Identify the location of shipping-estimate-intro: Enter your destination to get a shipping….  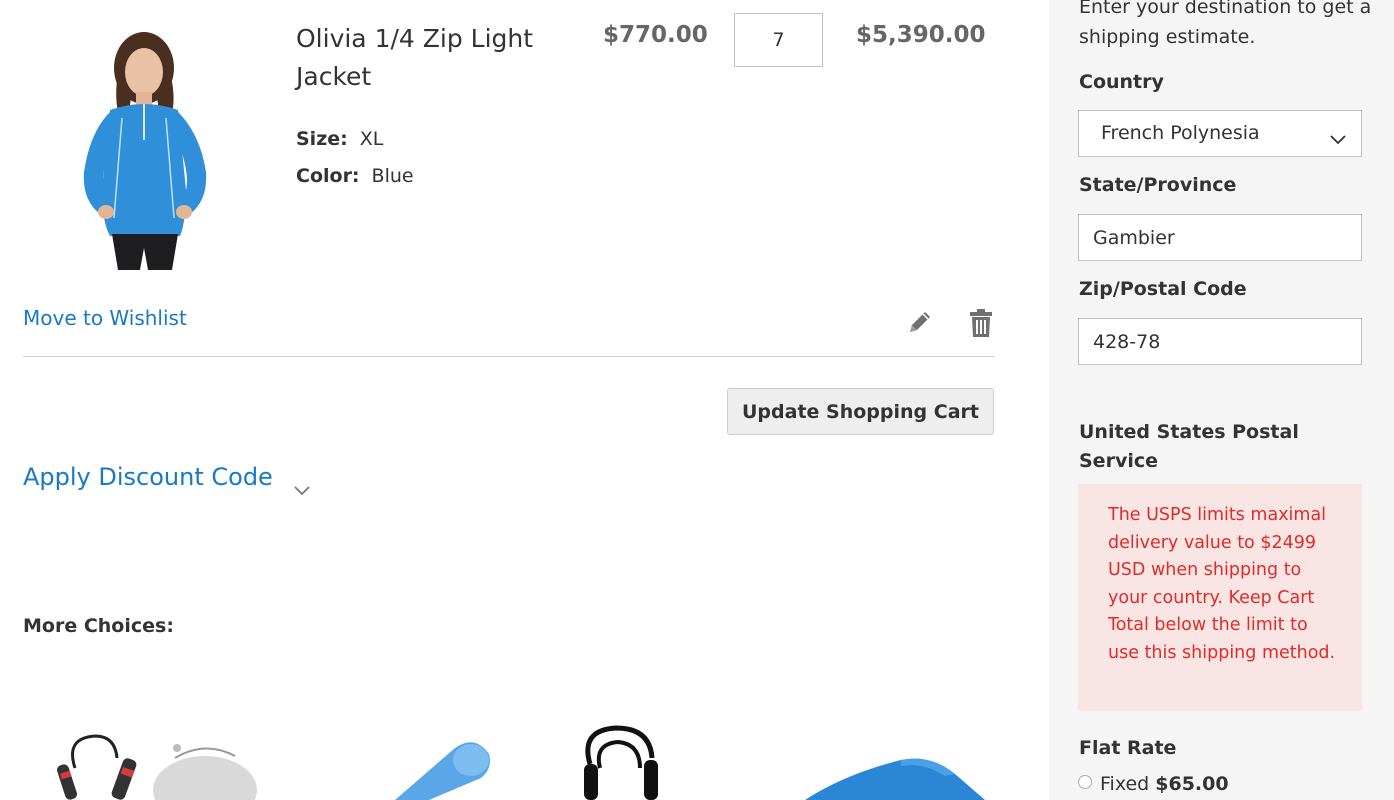
(1225, 24).